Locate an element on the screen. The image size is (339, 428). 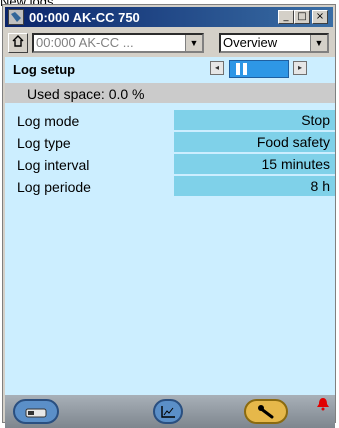
home-icon is located at coordinates (18, 43).